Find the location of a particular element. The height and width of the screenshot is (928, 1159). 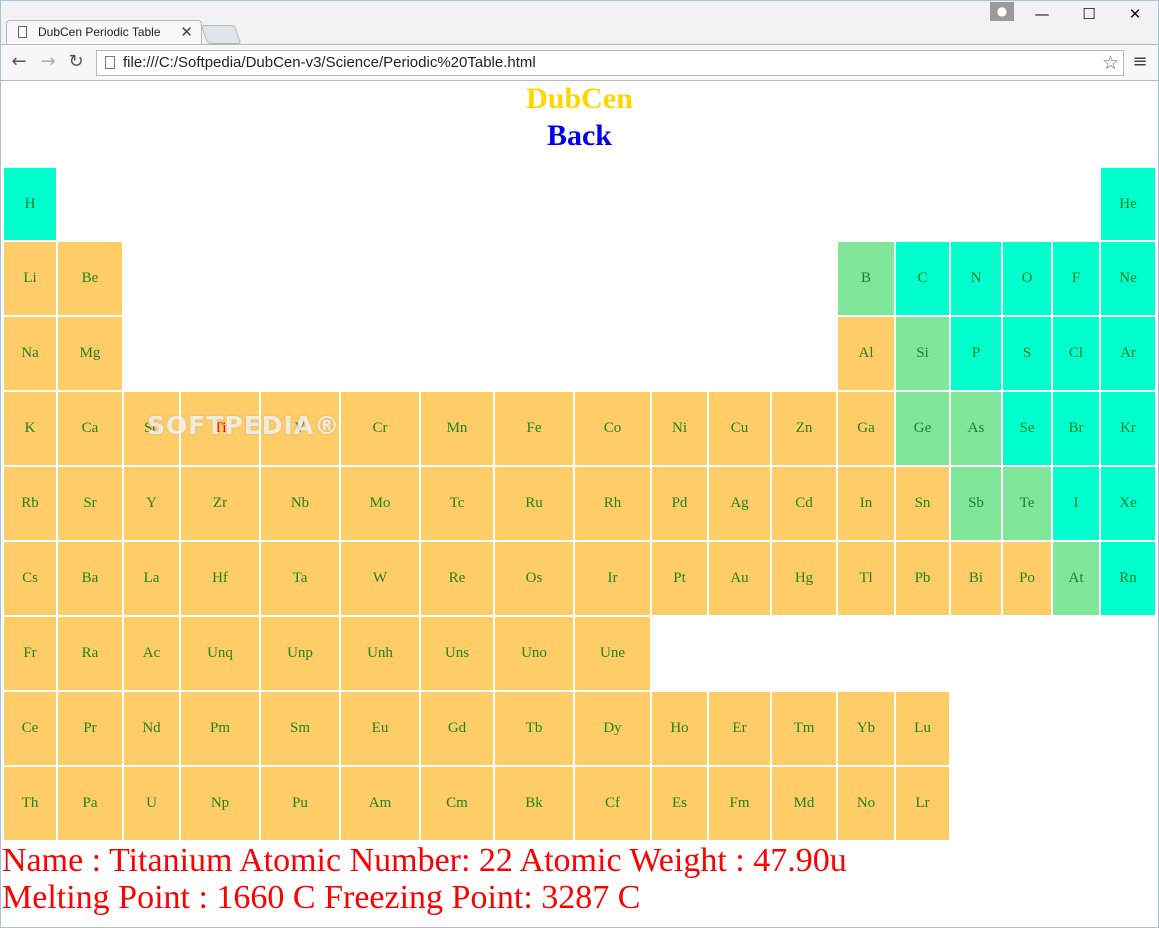

back-arrow-icon: ← is located at coordinates (19, 62).